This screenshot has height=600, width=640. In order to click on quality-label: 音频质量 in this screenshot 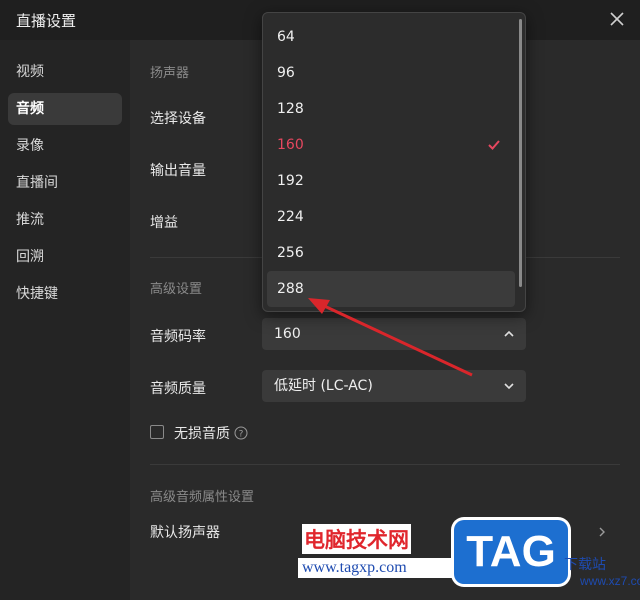, I will do `click(178, 389)`.